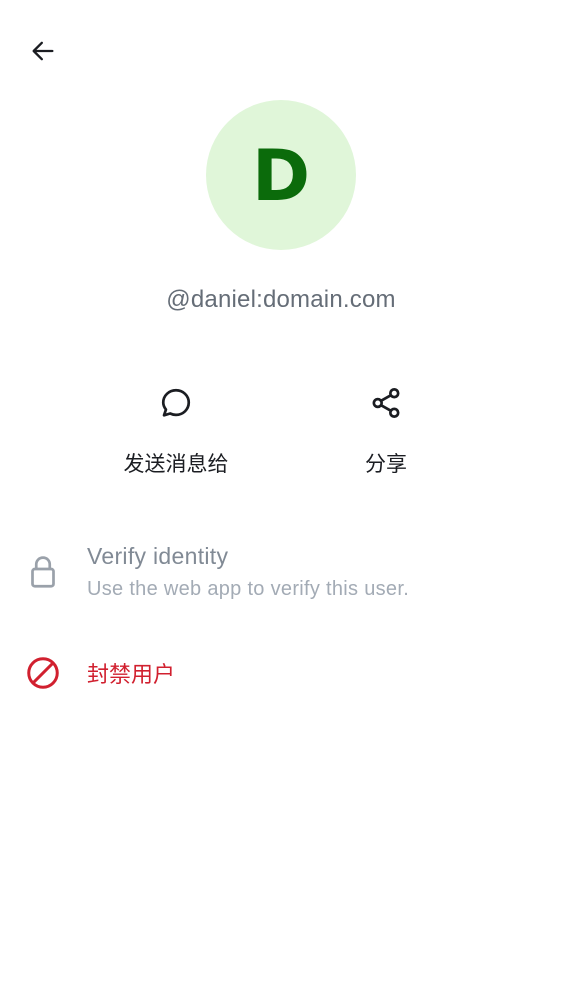 This screenshot has height=1000, width=562. What do you see at coordinates (386, 403) in the screenshot?
I see `share-icon` at bounding box center [386, 403].